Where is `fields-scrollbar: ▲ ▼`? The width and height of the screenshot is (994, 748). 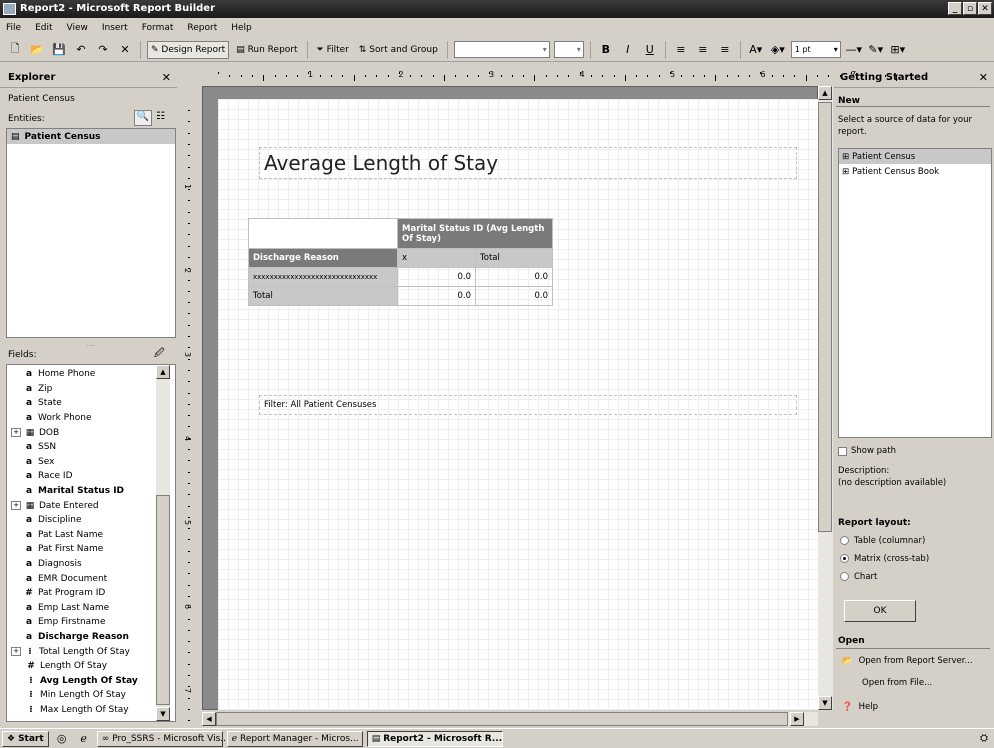
fields-scrollbar: ▲ ▼ is located at coordinates (163, 543).